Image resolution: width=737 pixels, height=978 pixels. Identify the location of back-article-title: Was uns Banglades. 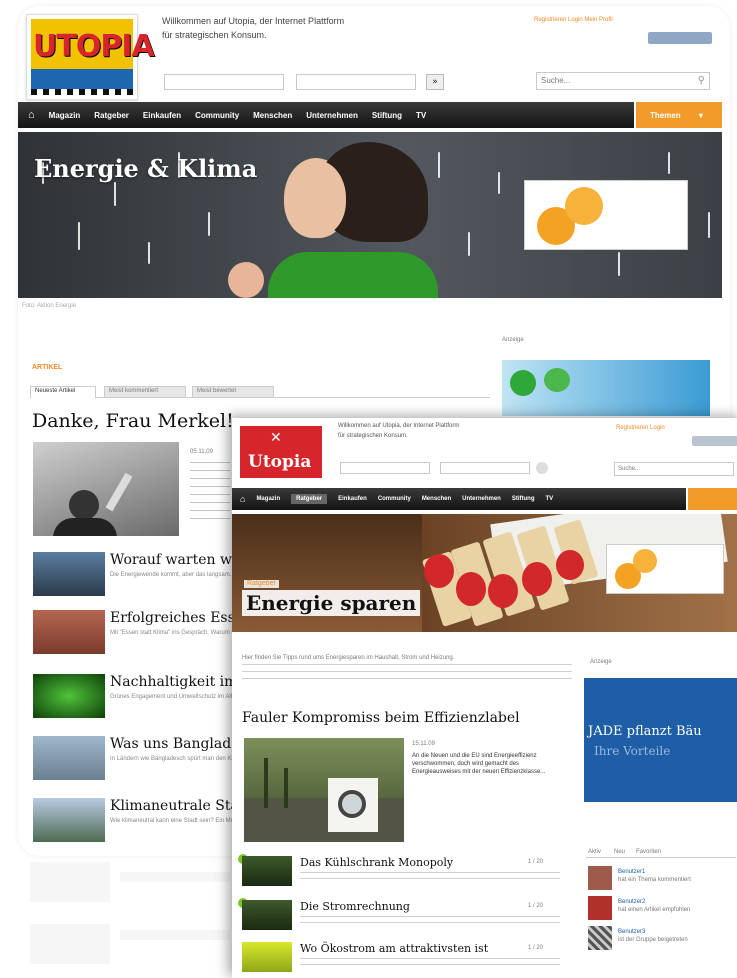
(178, 744).